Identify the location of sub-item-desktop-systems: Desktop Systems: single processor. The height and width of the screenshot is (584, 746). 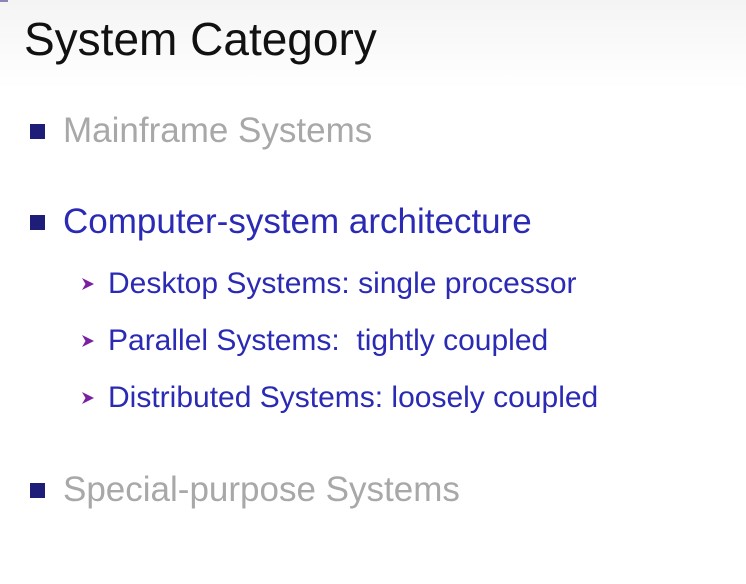
(328, 284).